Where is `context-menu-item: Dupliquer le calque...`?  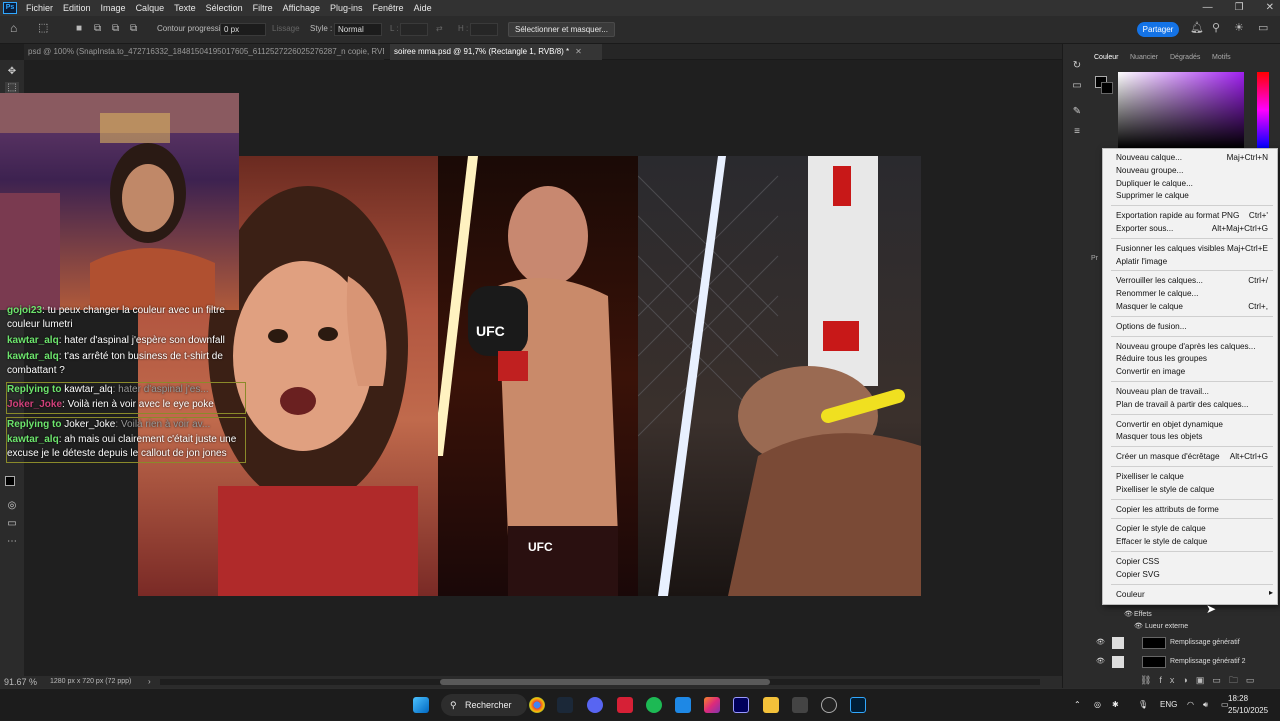
context-menu-item: Dupliquer le calque... is located at coordinates (1193, 183).